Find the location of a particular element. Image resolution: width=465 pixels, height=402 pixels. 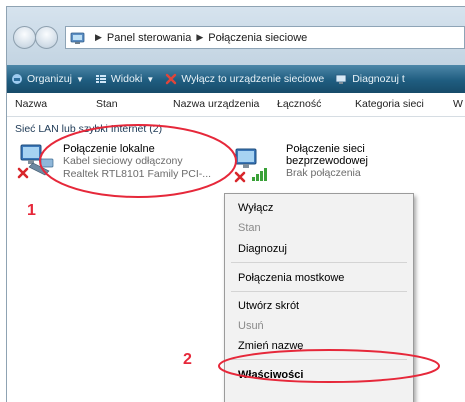

annotation-number-1: 1 is located at coordinates (31, 210).